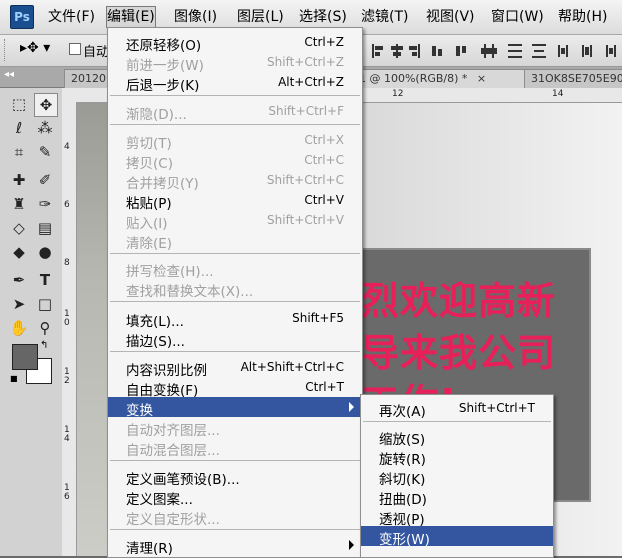  What do you see at coordinates (323, 17) in the screenshot?
I see `menu-select: 选择(S)` at bounding box center [323, 17].